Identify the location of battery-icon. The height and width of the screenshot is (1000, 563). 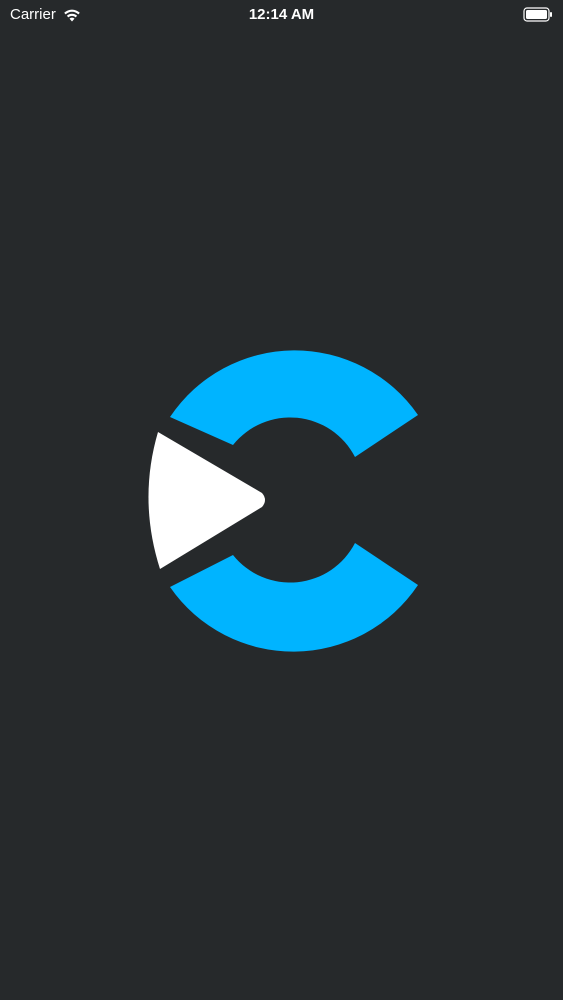
(538, 14).